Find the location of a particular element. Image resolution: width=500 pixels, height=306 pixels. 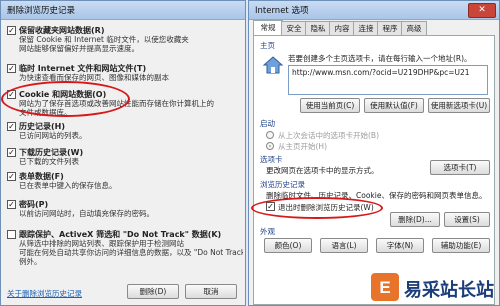

options-titlebar: Internet 选项 ✕ is located at coordinates (374, 10).